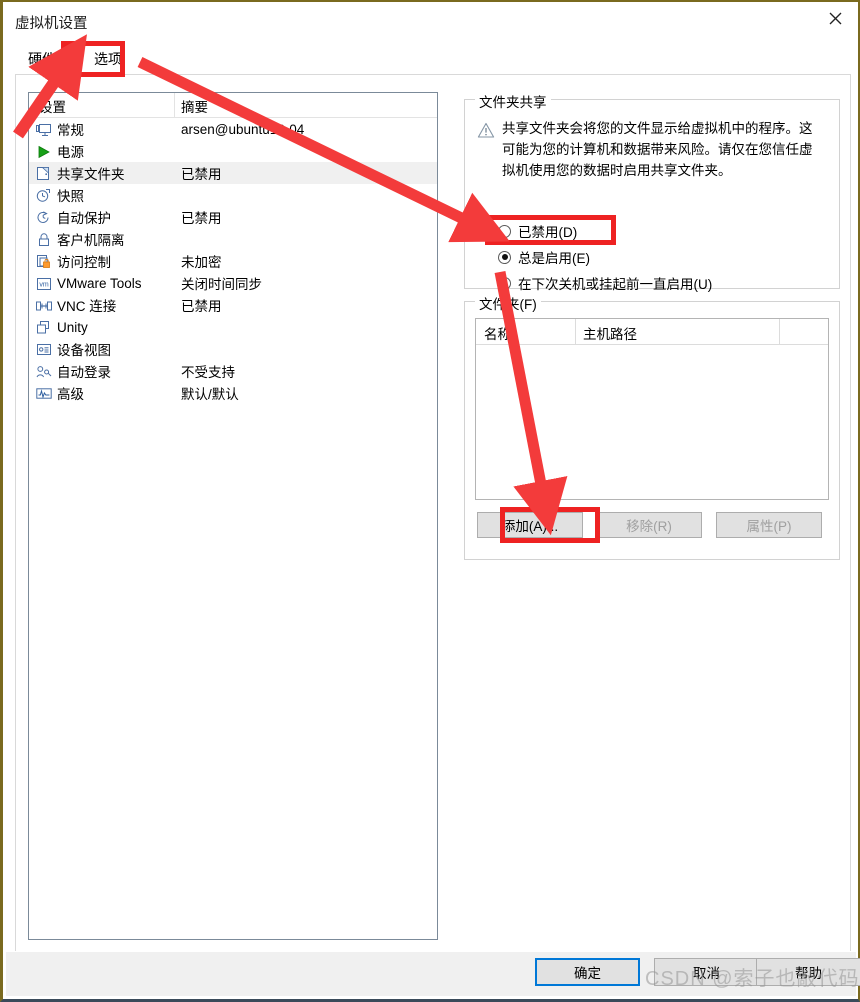 The height and width of the screenshot is (1002, 860). Describe the element at coordinates (70, 130) in the screenshot. I see `list-item-label: 常规` at that location.